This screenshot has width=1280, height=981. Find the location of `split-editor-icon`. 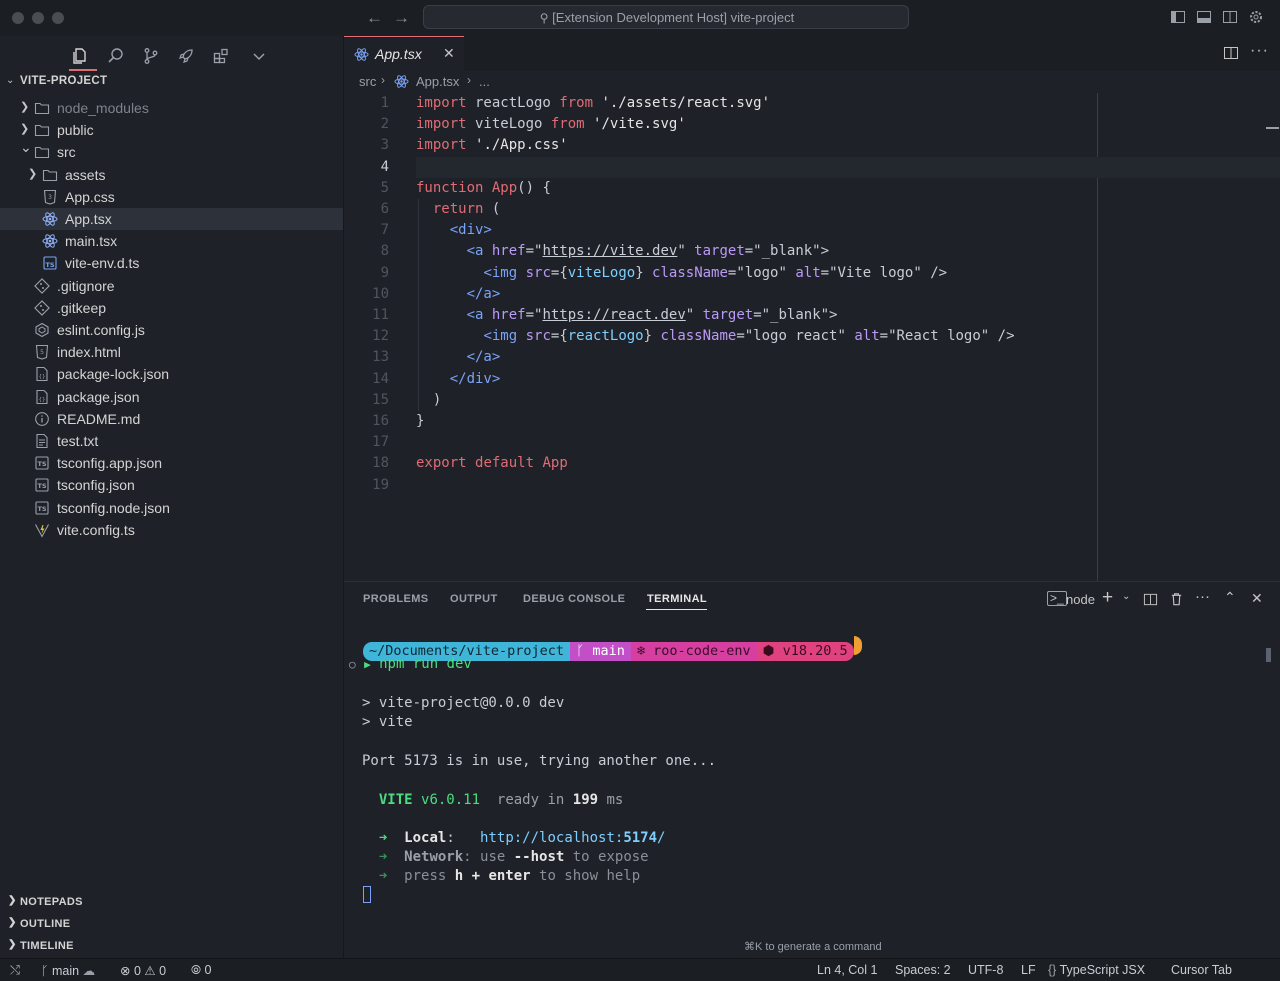

split-editor-icon is located at coordinates (1231, 53).